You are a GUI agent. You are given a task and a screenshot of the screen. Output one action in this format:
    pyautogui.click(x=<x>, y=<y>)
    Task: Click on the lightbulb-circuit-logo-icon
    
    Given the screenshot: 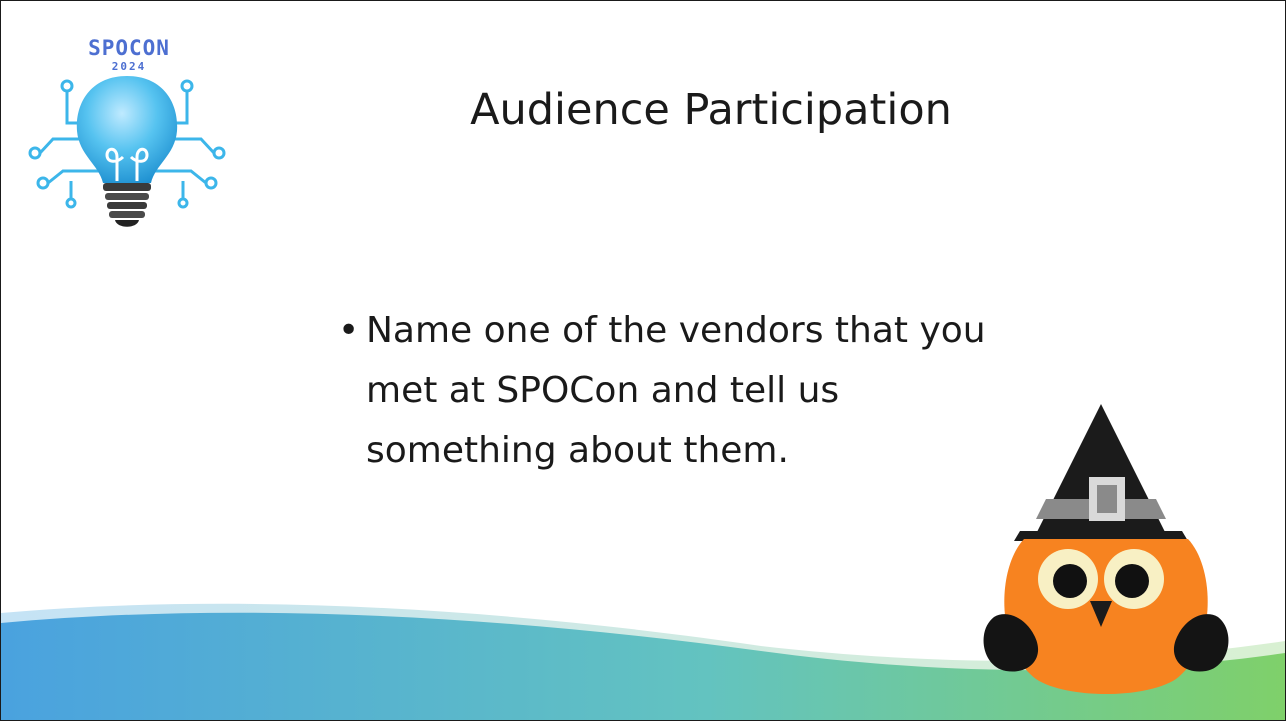 What is the action you would take?
    pyautogui.click(x=127, y=151)
    